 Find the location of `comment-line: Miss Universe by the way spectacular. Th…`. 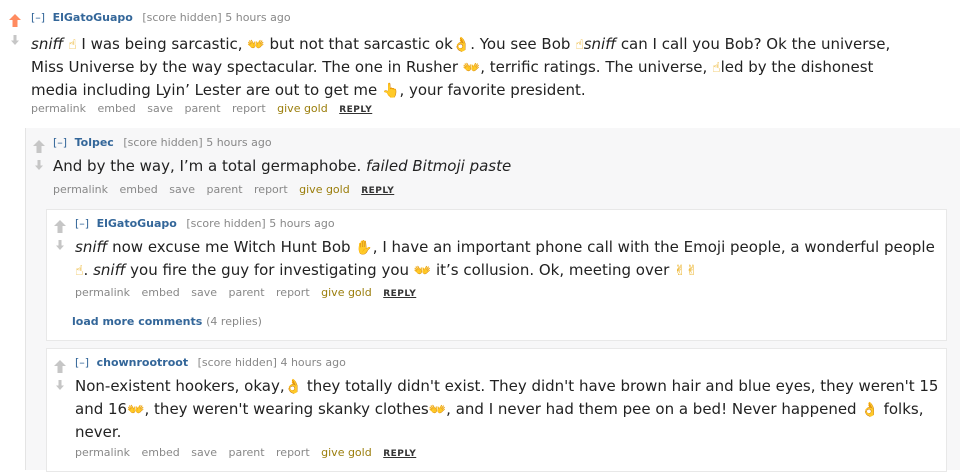

comment-line: Miss Universe by the way spectacular. Th… is located at coordinates (481, 67).